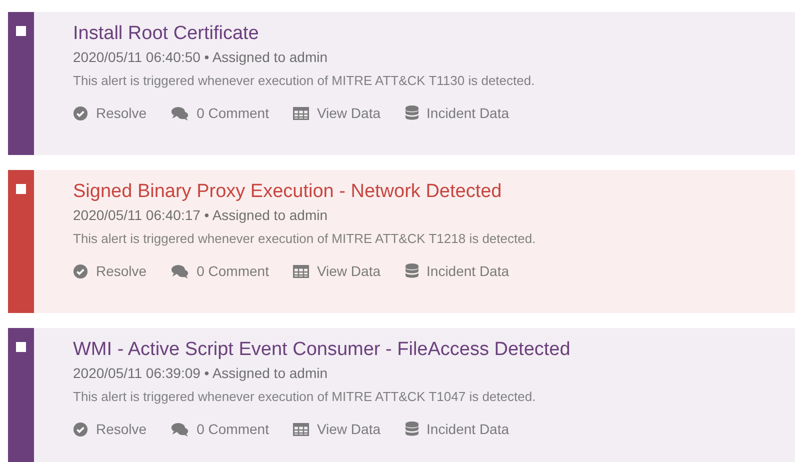 The height and width of the screenshot is (462, 795). What do you see at coordinates (321, 350) in the screenshot?
I see `alert-title: WMI - Active Script Event Consumer - FileAccess Detected` at bounding box center [321, 350].